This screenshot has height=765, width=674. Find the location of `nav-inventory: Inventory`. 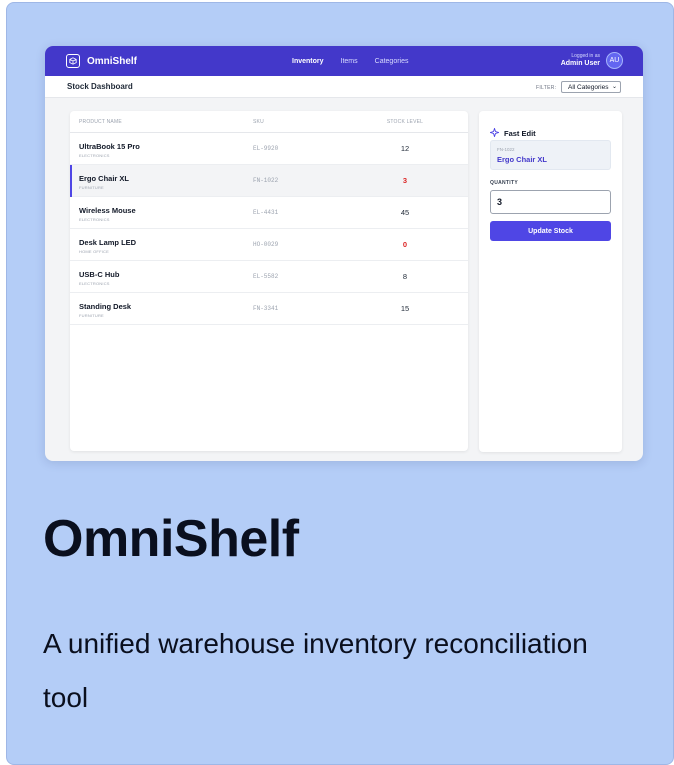

nav-inventory: Inventory is located at coordinates (308, 61).